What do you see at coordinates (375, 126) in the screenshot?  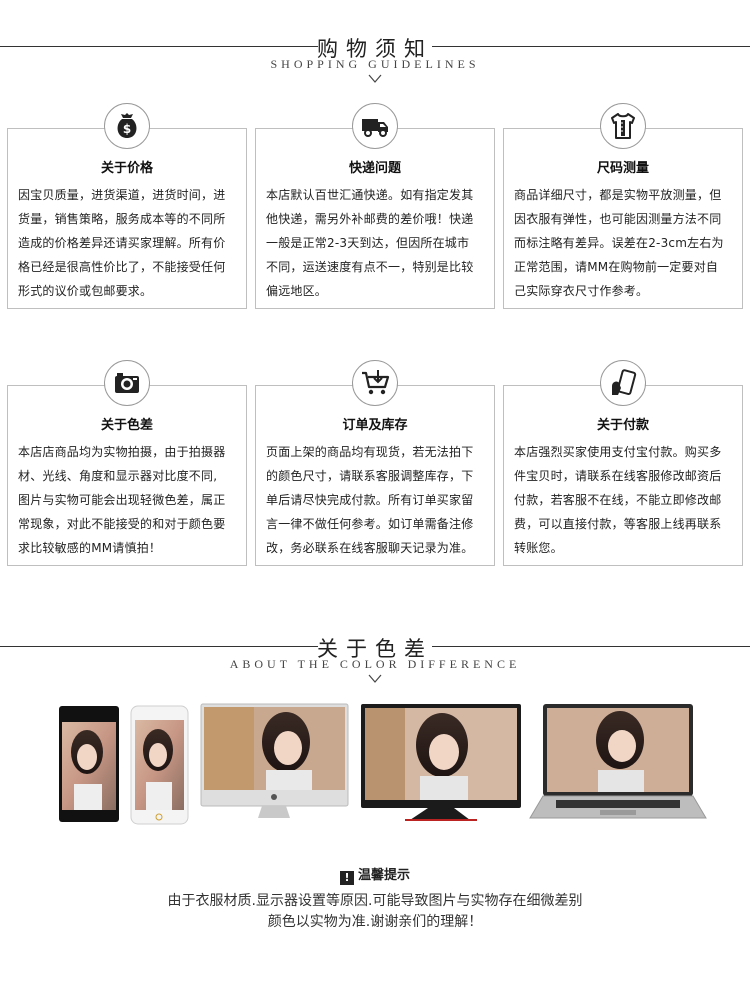 I see `truck-icon` at bounding box center [375, 126].